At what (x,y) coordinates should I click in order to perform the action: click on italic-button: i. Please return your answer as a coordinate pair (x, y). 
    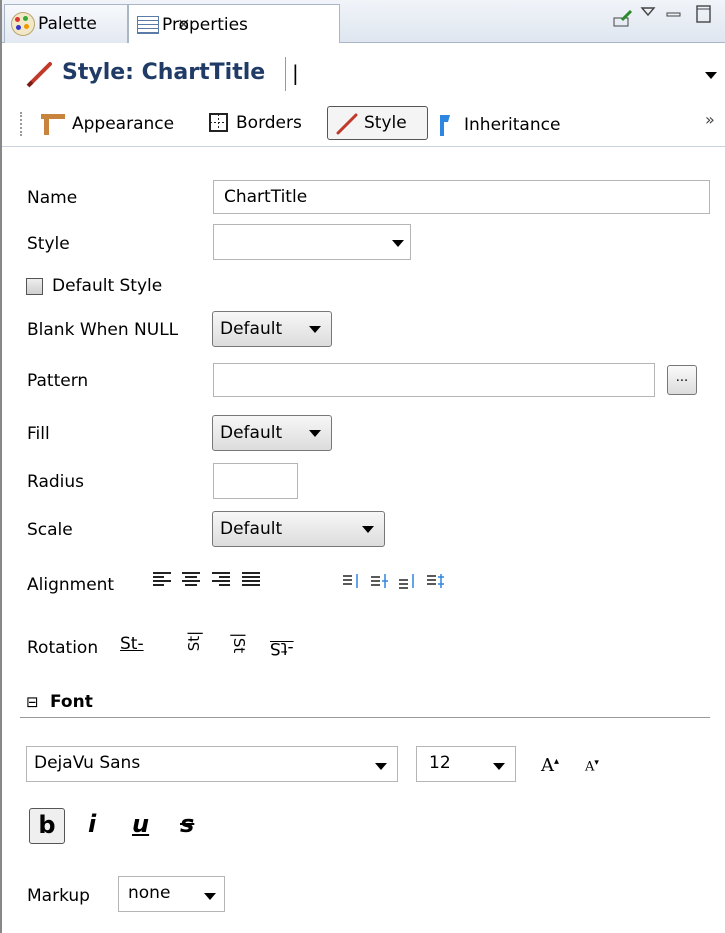
    Looking at the image, I should click on (92, 824).